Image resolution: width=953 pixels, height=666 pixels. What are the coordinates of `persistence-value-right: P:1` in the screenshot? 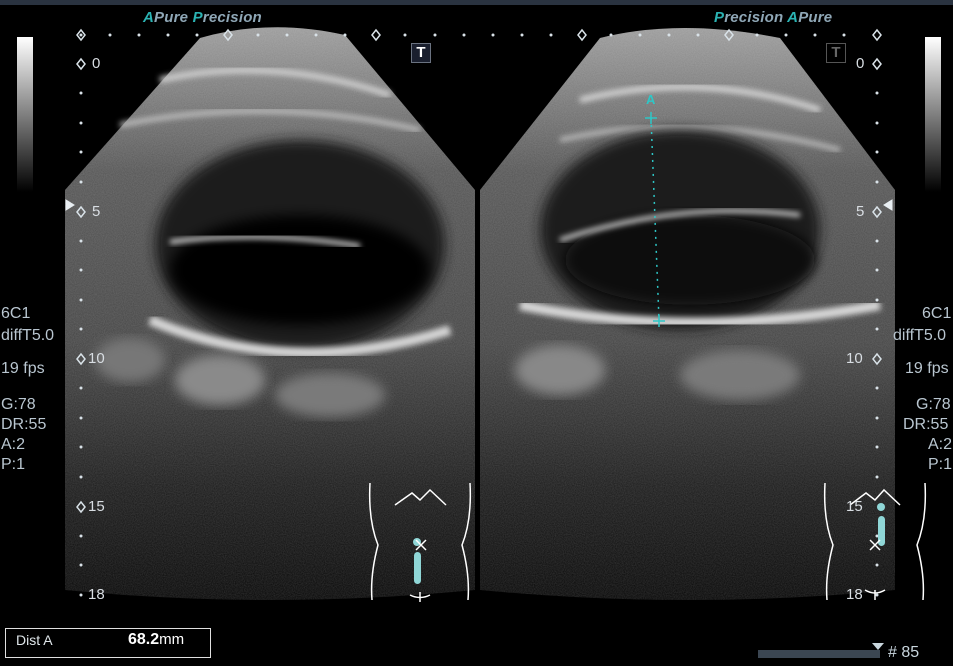 It's located at (940, 464).